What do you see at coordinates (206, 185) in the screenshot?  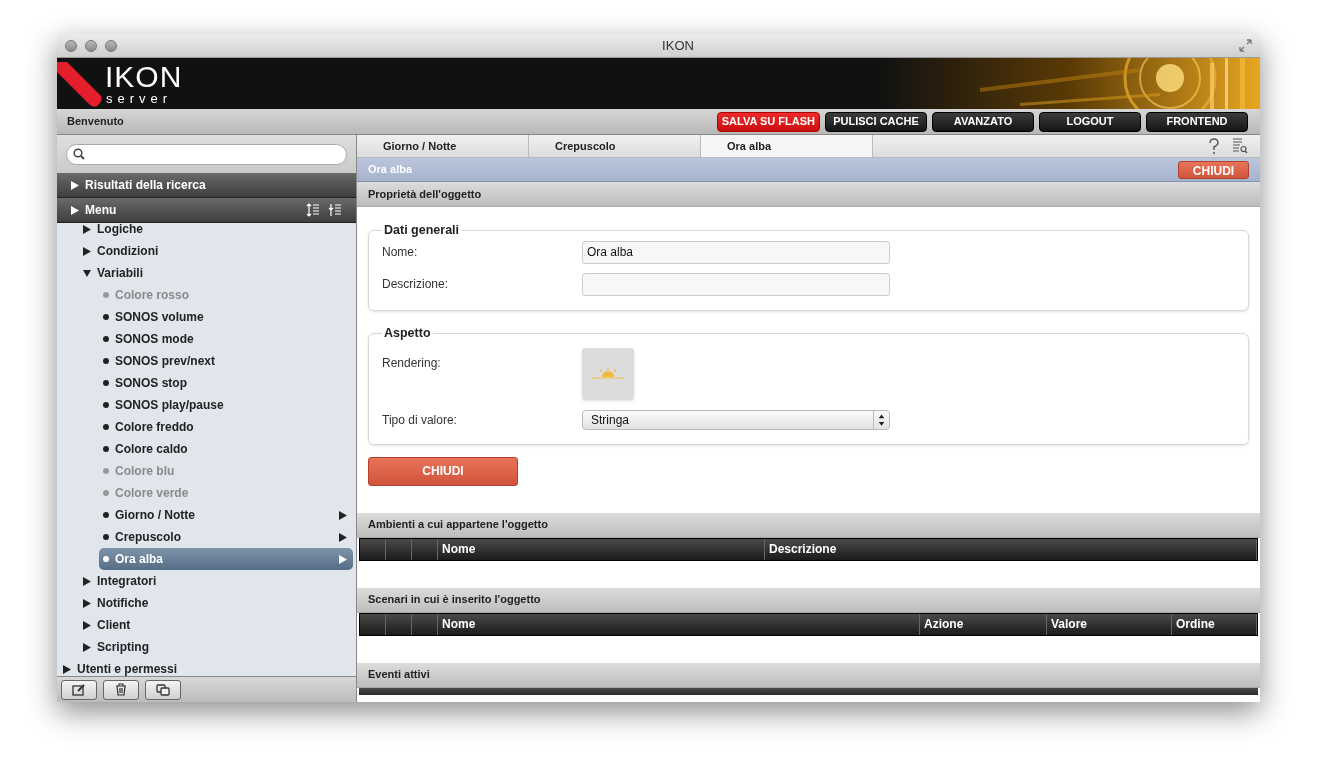 I see `sidebar-section: Risultati della ricerca` at bounding box center [206, 185].